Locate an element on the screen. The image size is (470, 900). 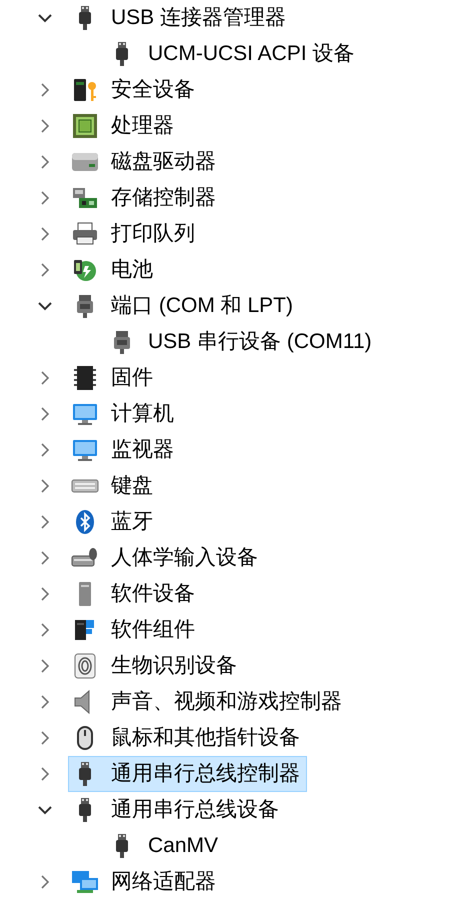
item-label: CanMV is located at coordinates (183, 846).